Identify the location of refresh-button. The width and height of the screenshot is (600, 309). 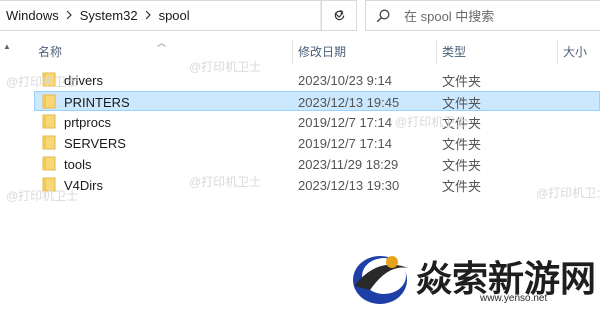
(339, 15).